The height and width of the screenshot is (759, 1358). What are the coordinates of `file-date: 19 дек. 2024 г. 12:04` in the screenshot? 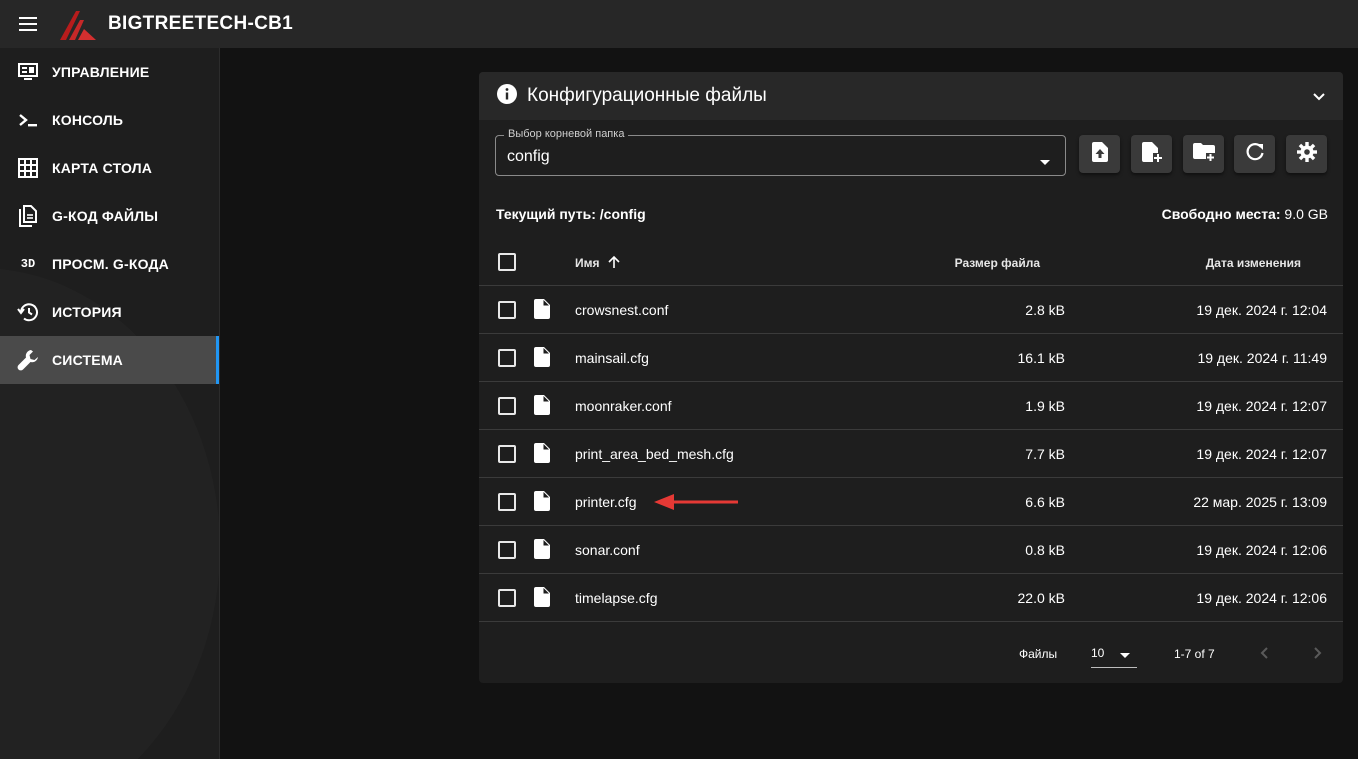 It's located at (1261, 310).